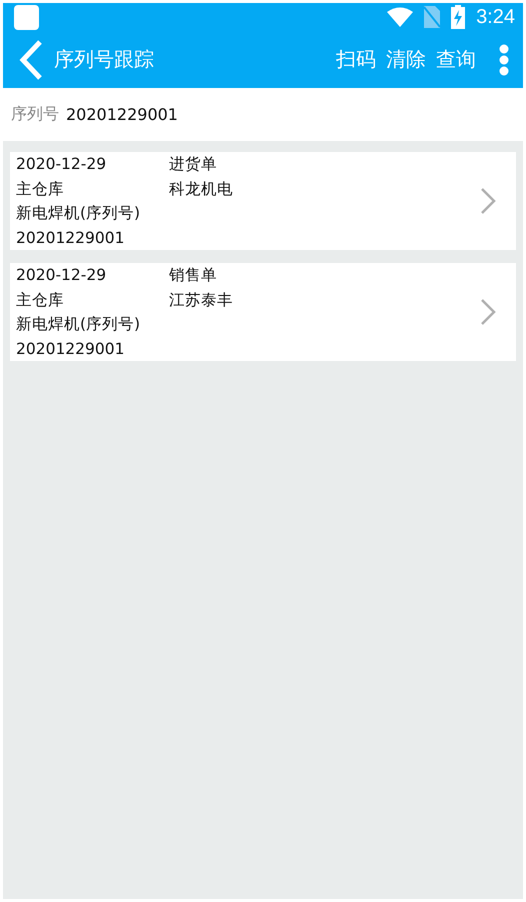 This screenshot has height=902, width=526. I want to click on record-doc-type: 销售单, so click(193, 275).